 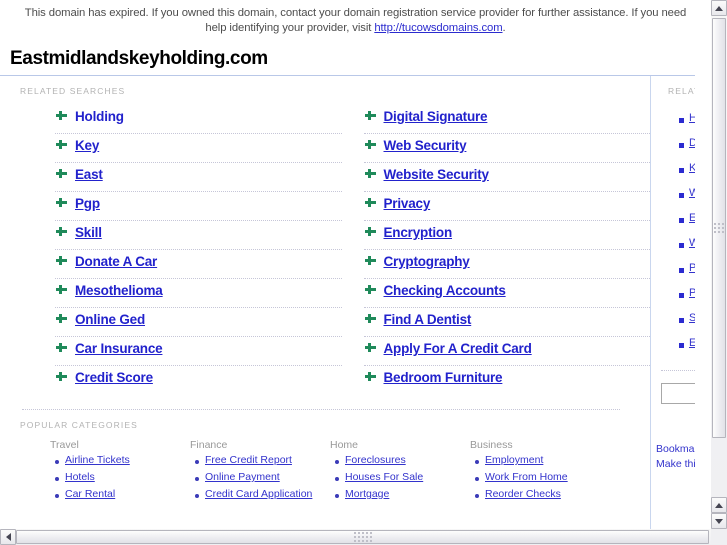 I want to click on category-item: Houses For Sale, so click(x=400, y=479).